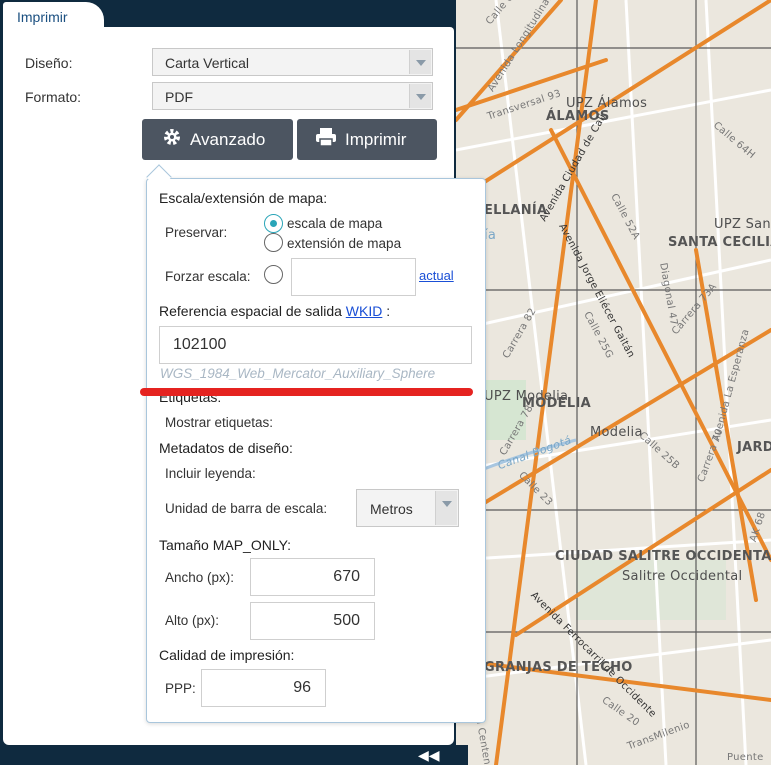 This screenshot has width=771, height=765. Describe the element at coordinates (754, 447) in the screenshot. I see `map-label-jard: JARD` at that location.